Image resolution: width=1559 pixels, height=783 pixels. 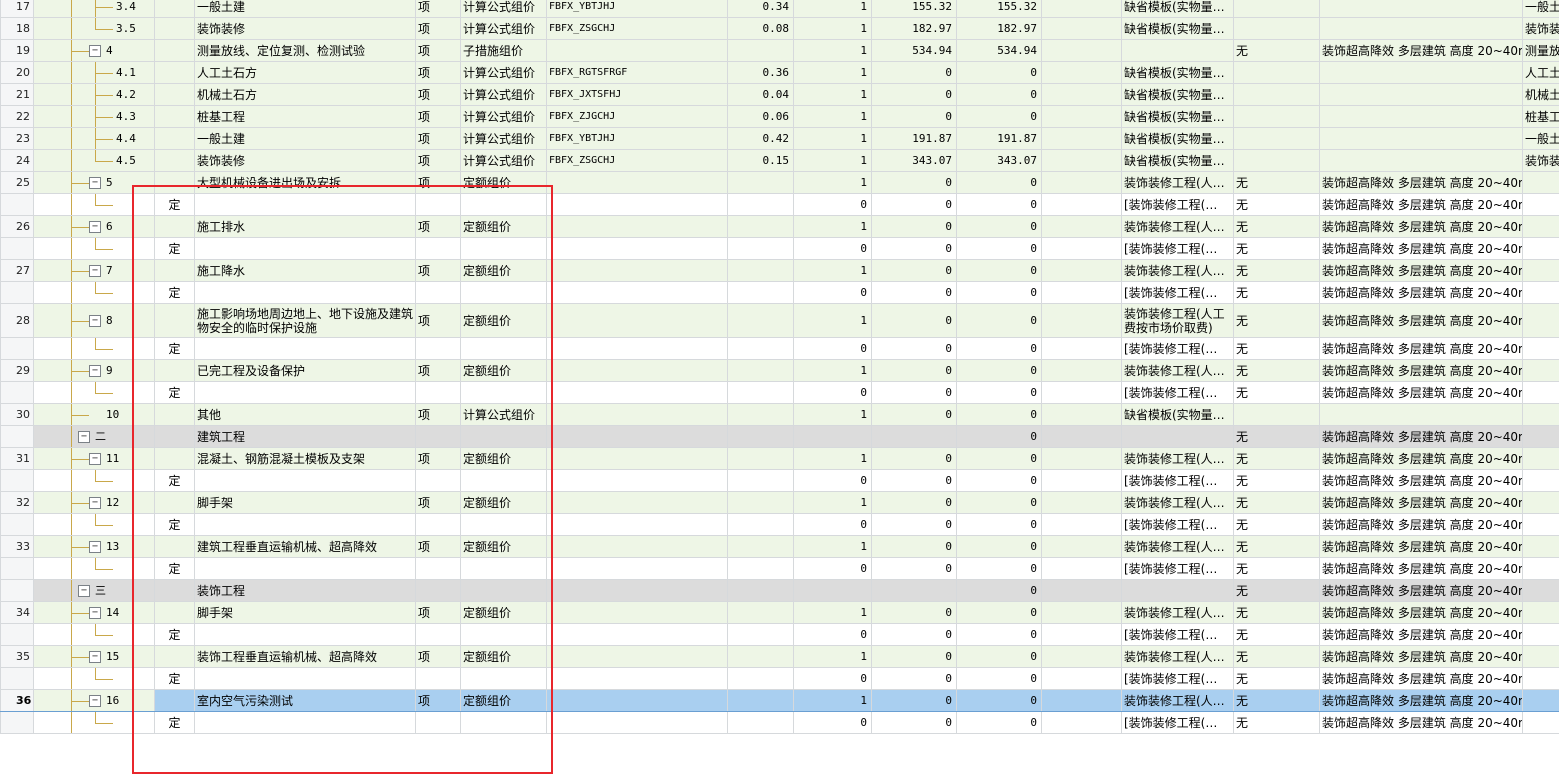 I want to click on unit-price-cell, so click(x=914, y=590).